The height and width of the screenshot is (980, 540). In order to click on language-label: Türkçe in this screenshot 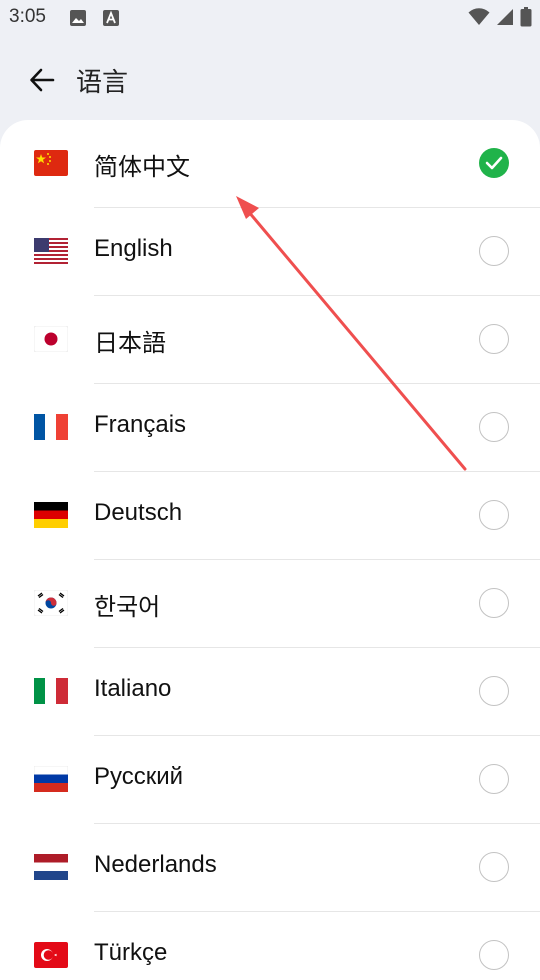, I will do `click(131, 952)`.